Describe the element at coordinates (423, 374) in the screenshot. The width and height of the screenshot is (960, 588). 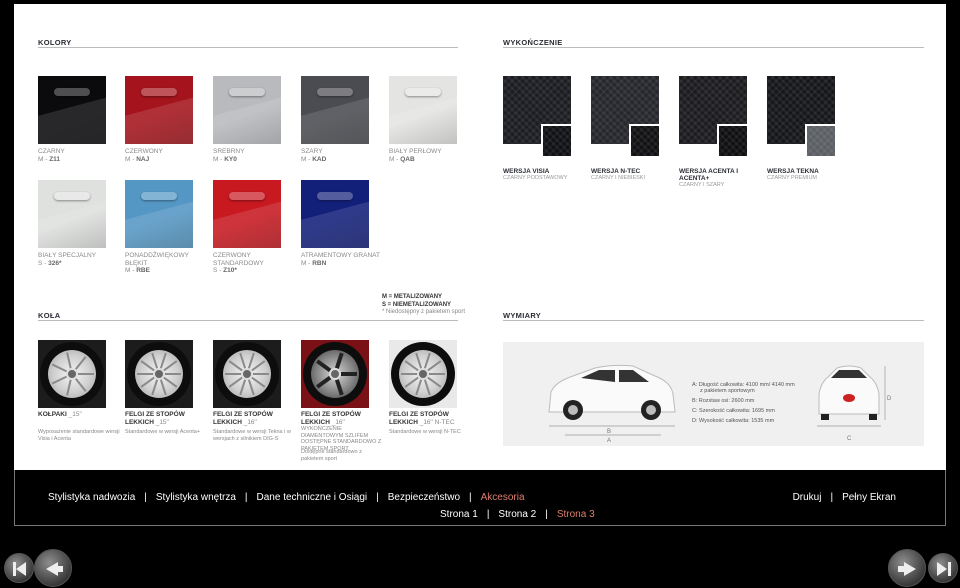
I see `wheel-image-alloy-16-ntec` at that location.